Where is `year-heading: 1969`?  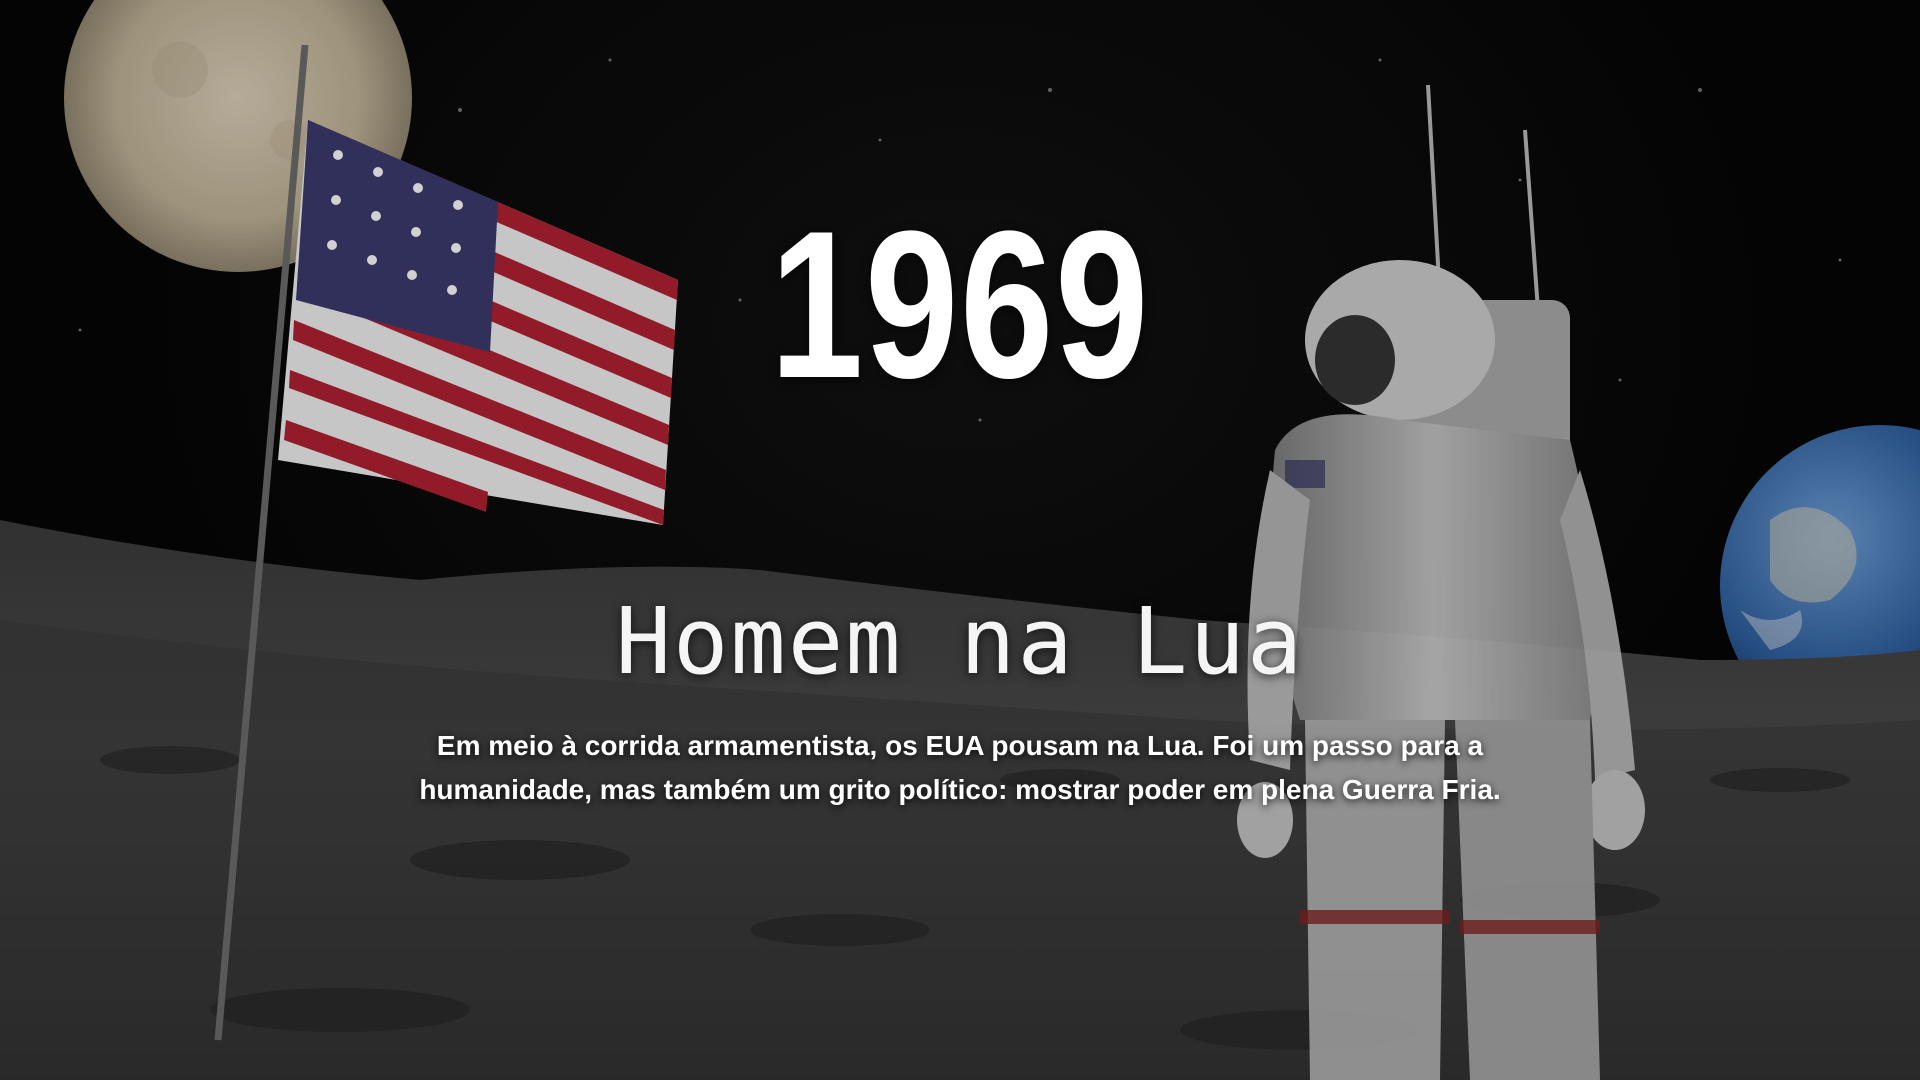
year-heading: 1969 is located at coordinates (960, 304).